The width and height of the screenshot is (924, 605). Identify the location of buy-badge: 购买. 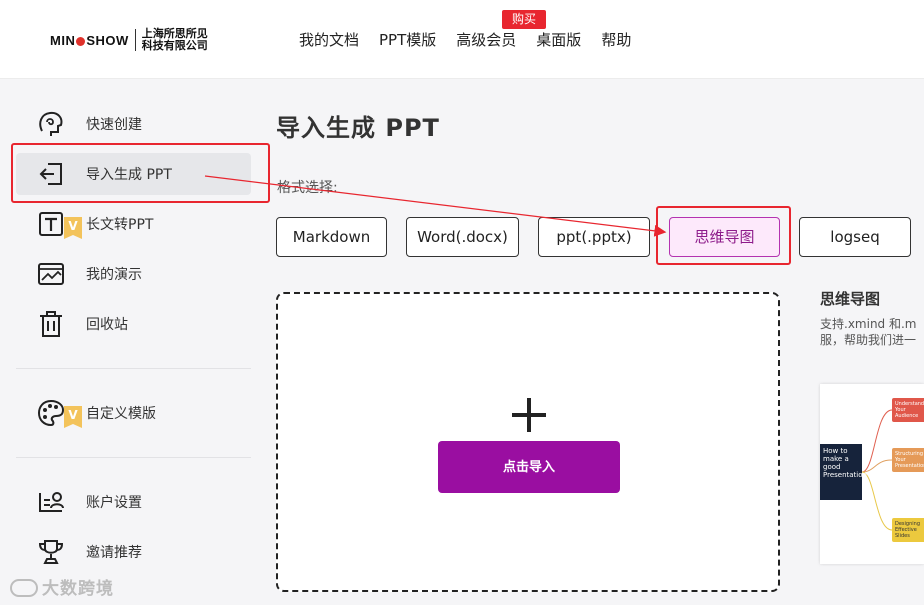
(524, 19).